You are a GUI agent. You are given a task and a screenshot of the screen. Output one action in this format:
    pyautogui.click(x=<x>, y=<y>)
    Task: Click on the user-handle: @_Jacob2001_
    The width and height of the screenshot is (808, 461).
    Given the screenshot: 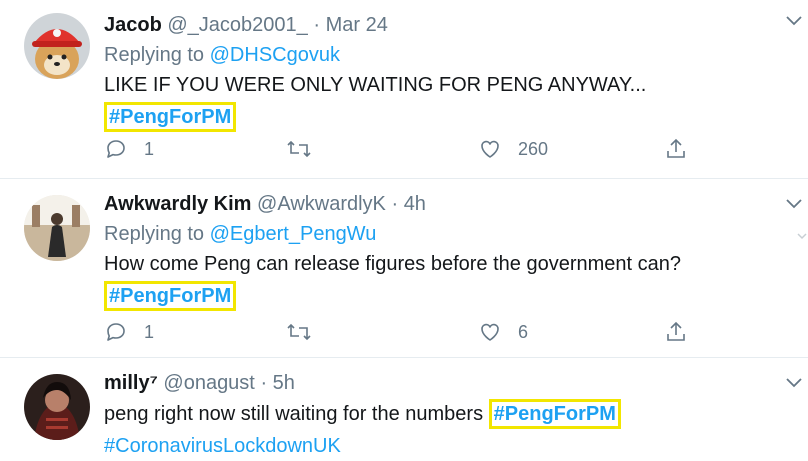 What is the action you would take?
    pyautogui.click(x=237, y=25)
    